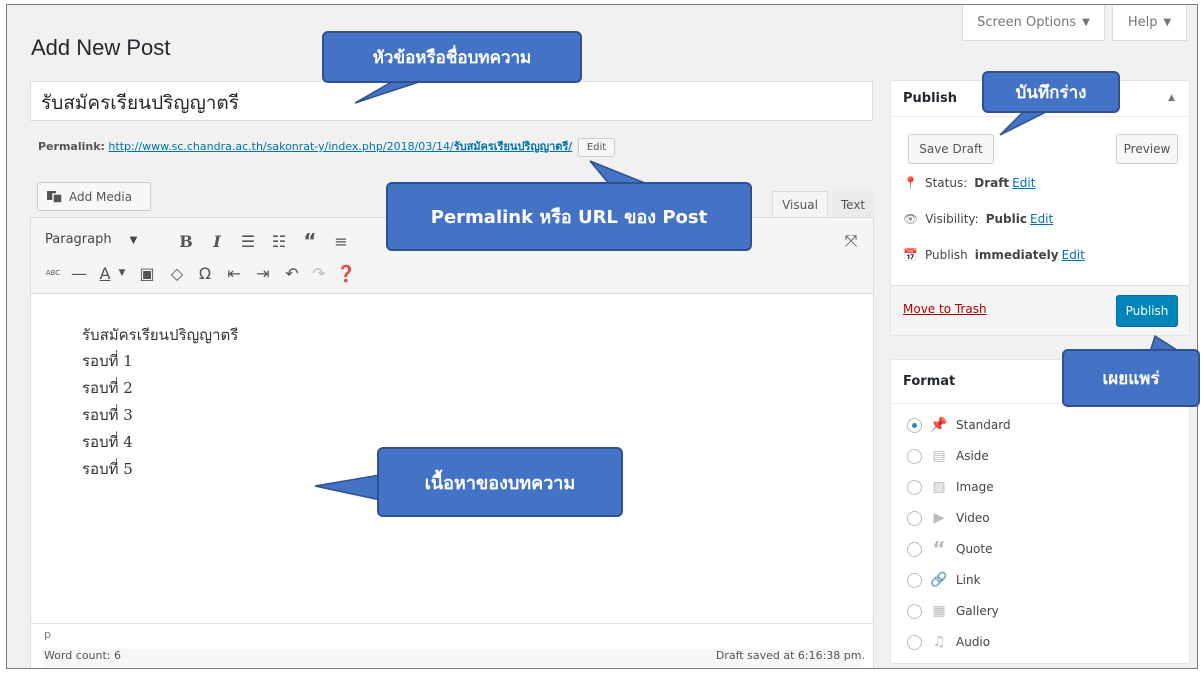 The height and width of the screenshot is (673, 1203). I want to click on fullscreen-icon: ⤧, so click(851, 241).